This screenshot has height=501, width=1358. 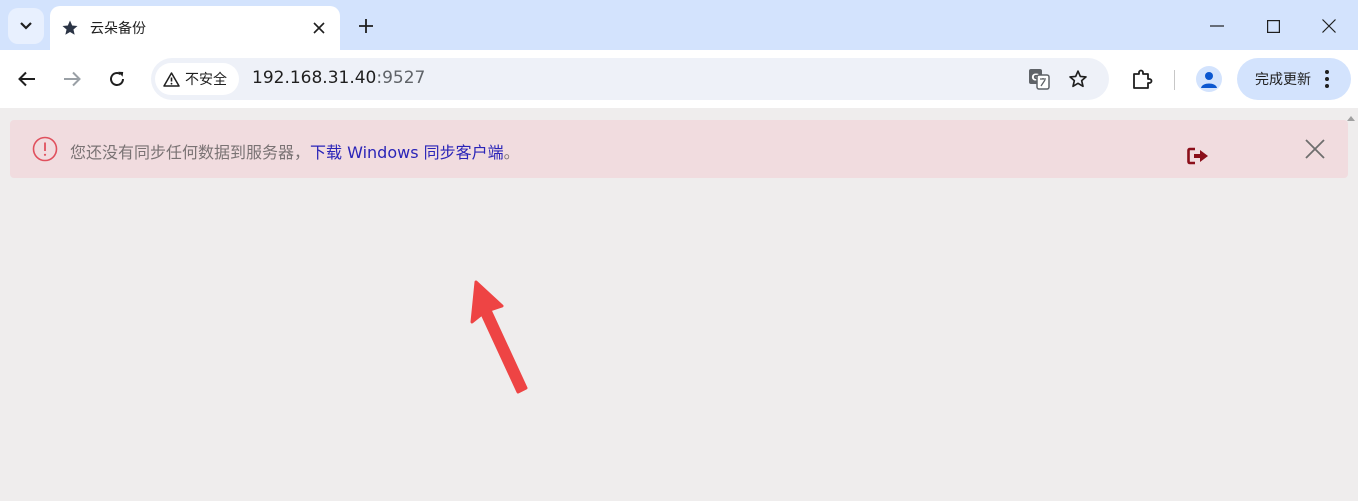 I want to click on url-text: 192.168.31.40:9527, so click(x=338, y=78).